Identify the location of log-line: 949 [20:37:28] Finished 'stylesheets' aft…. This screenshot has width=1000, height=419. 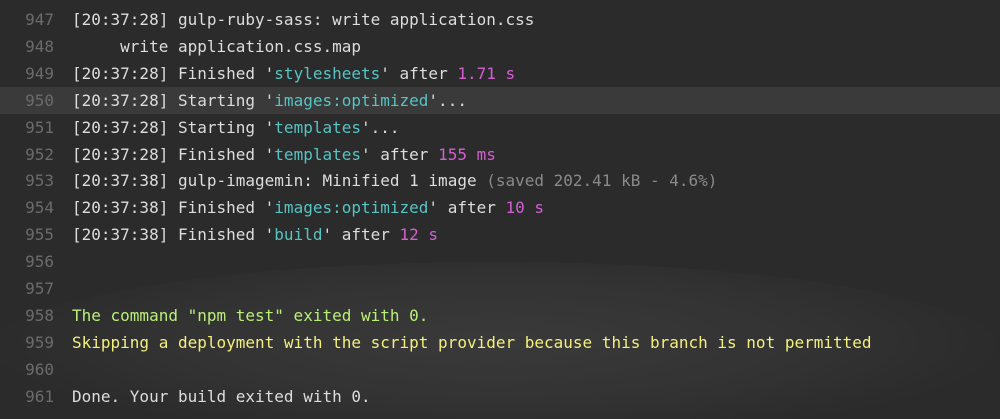
(500, 73).